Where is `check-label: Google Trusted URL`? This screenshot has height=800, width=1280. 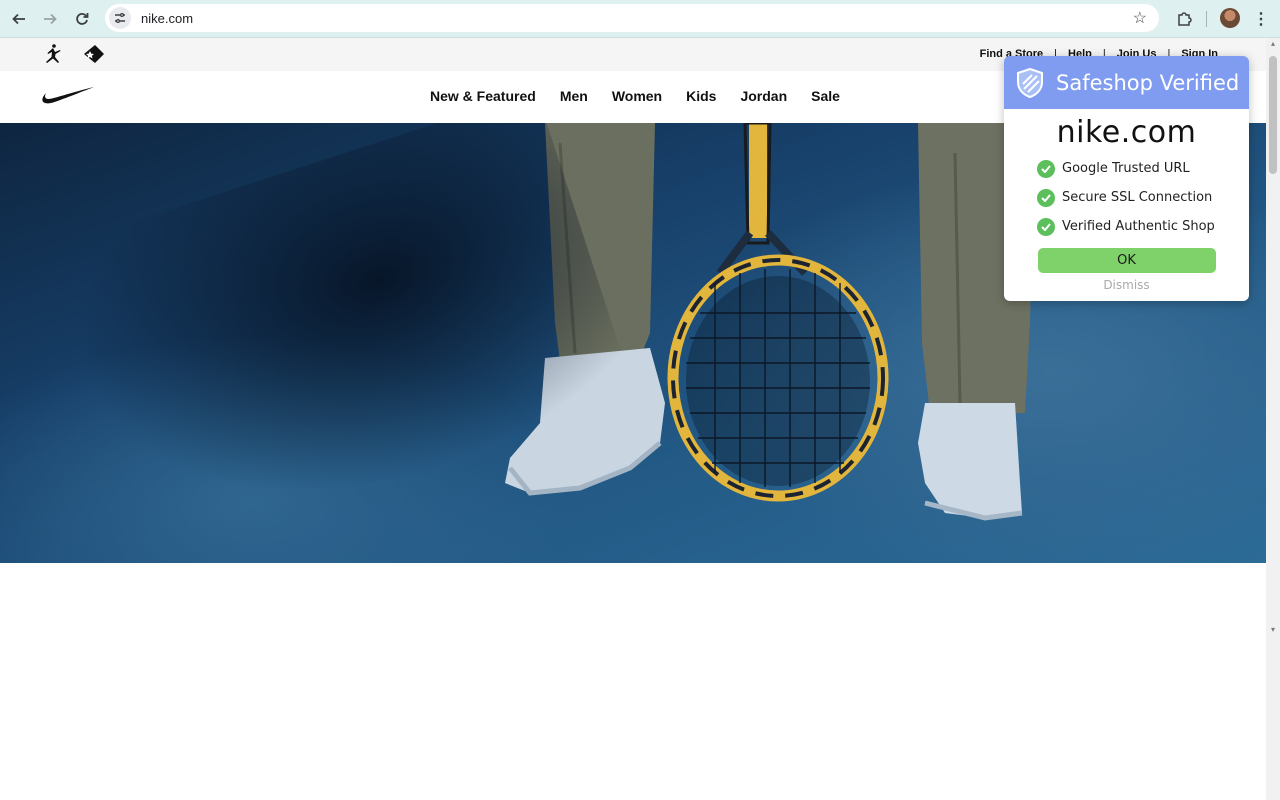 check-label: Google Trusted URL is located at coordinates (1126, 168).